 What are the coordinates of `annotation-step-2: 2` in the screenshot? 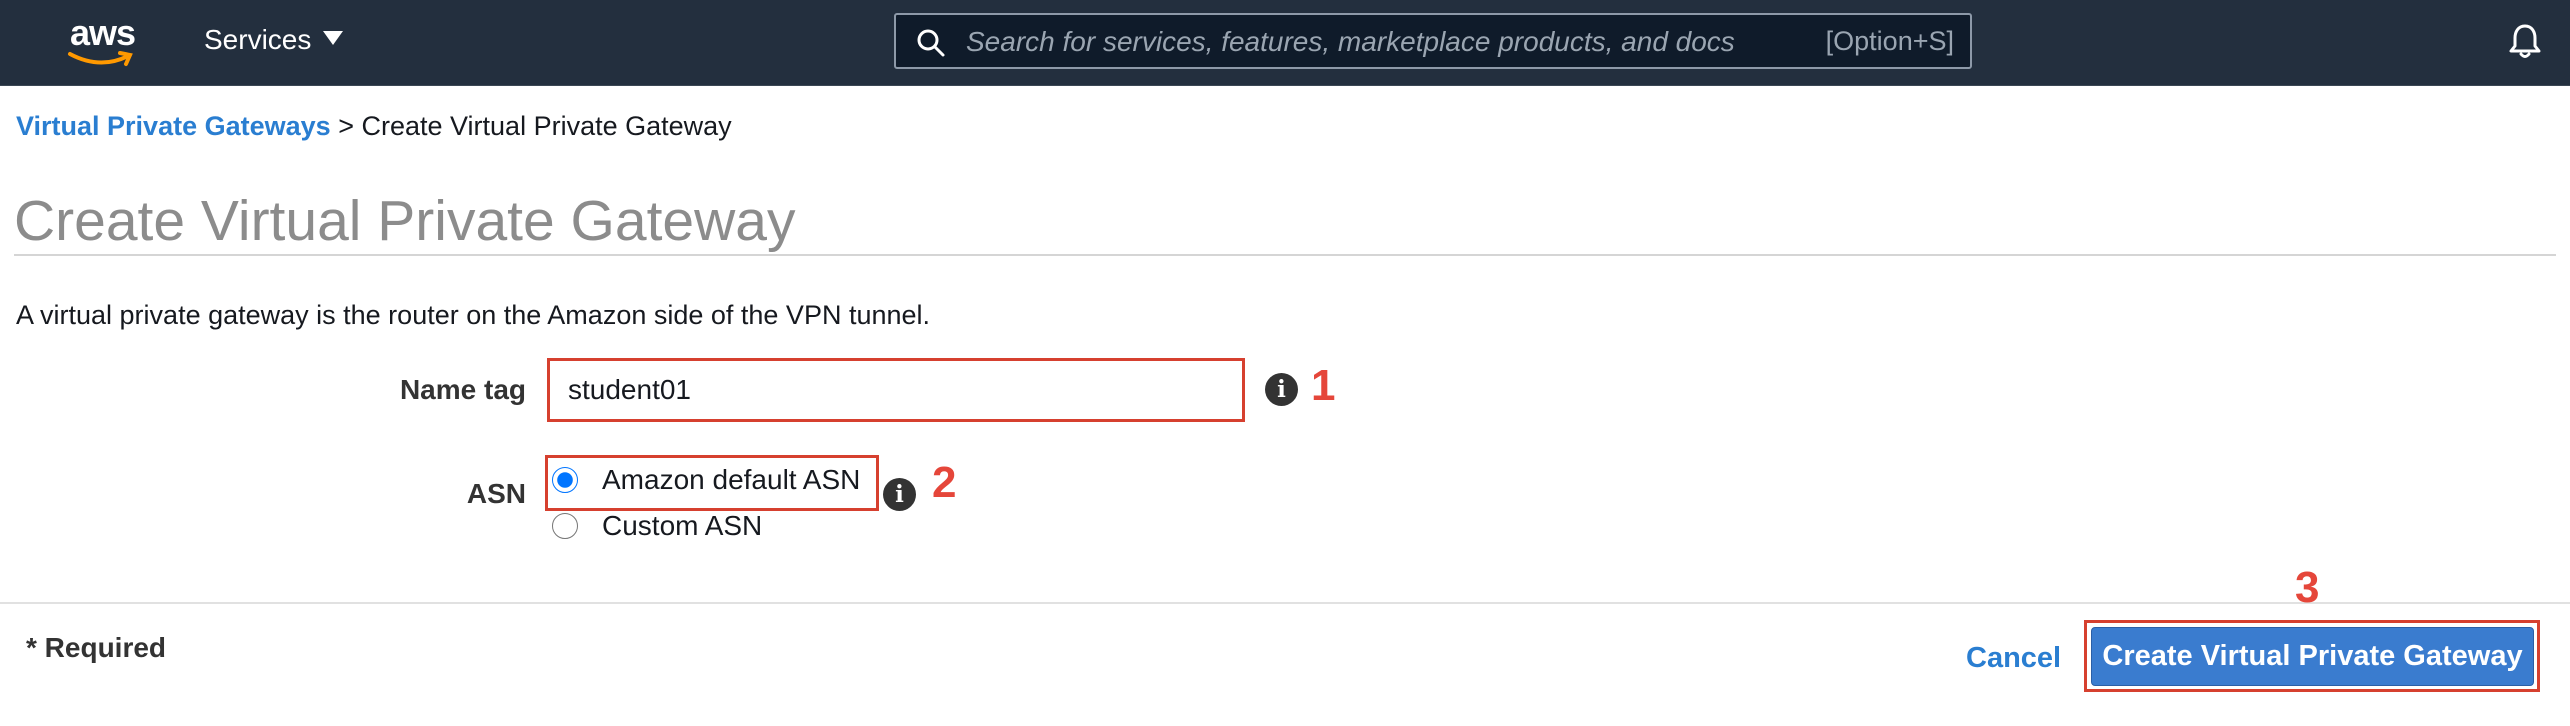 It's located at (944, 482).